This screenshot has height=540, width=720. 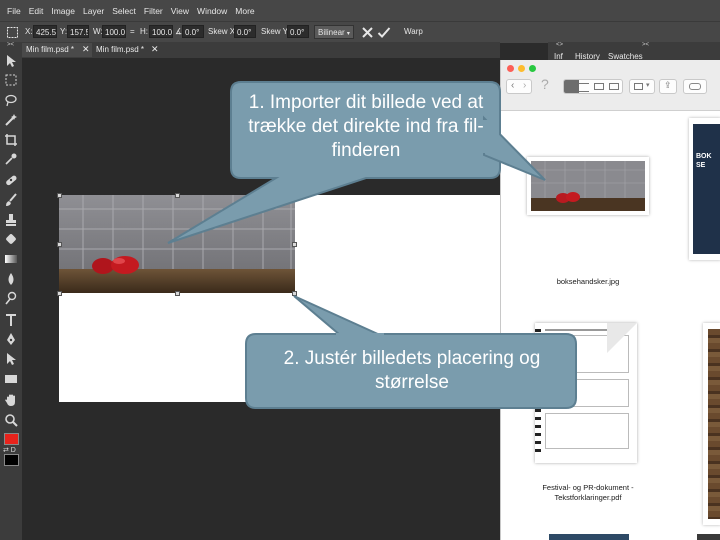 What do you see at coordinates (93, 11) in the screenshot?
I see `menu-layer: Layer` at bounding box center [93, 11].